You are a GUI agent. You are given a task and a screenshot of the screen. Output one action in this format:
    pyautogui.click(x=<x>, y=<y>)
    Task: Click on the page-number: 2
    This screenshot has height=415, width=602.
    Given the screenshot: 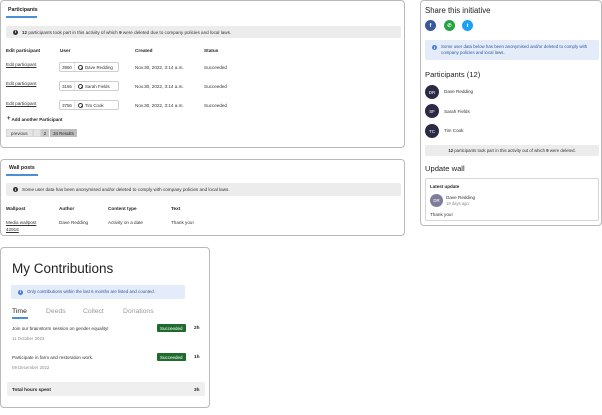 What is the action you would take?
    pyautogui.click(x=45, y=133)
    